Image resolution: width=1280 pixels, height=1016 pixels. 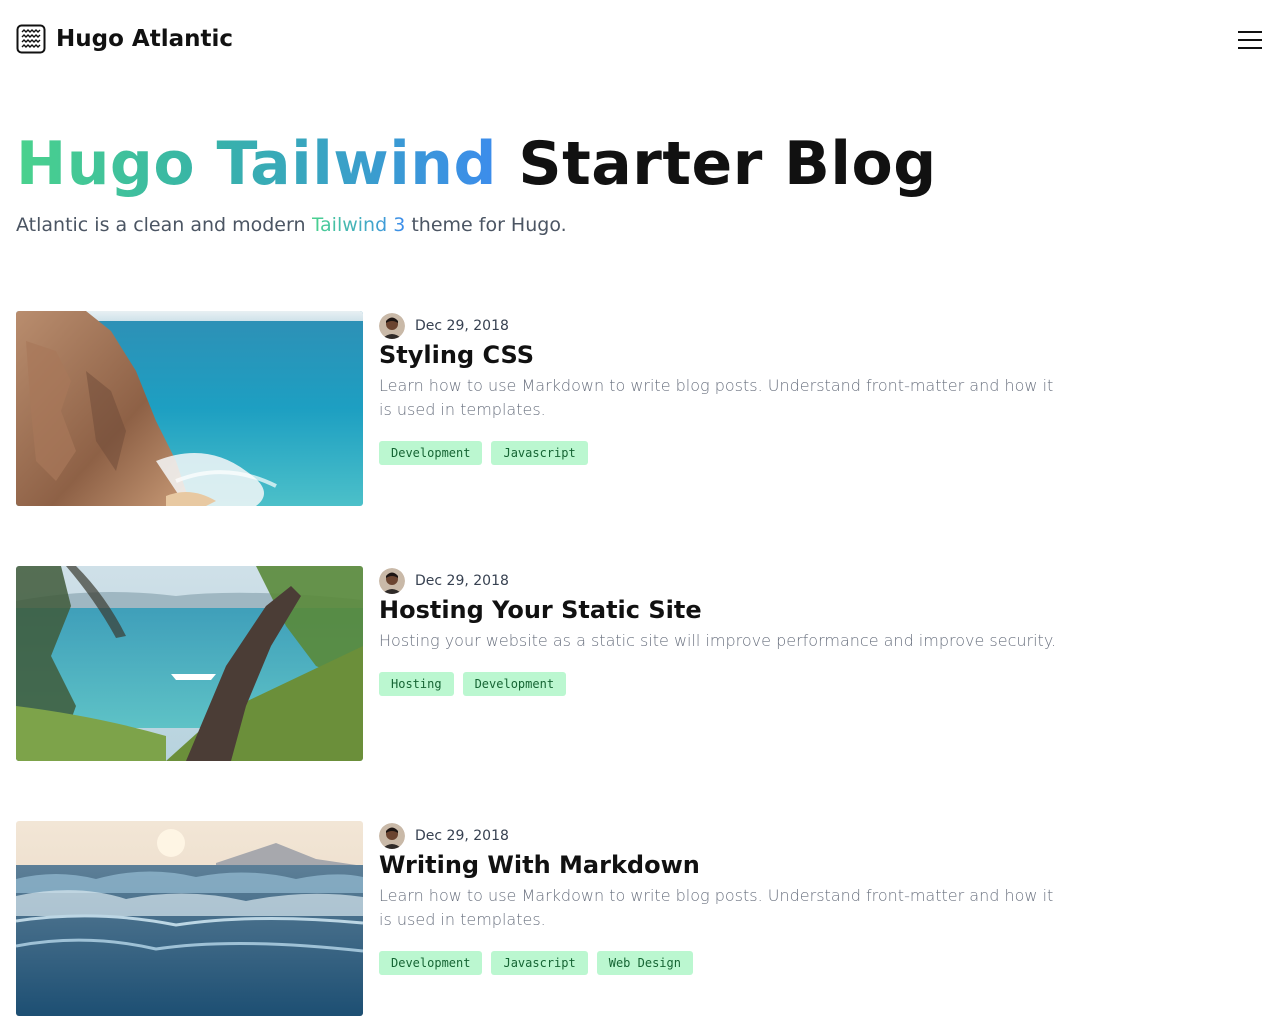 I want to click on brand-link: Hugo Atlantic, so click(x=124, y=39).